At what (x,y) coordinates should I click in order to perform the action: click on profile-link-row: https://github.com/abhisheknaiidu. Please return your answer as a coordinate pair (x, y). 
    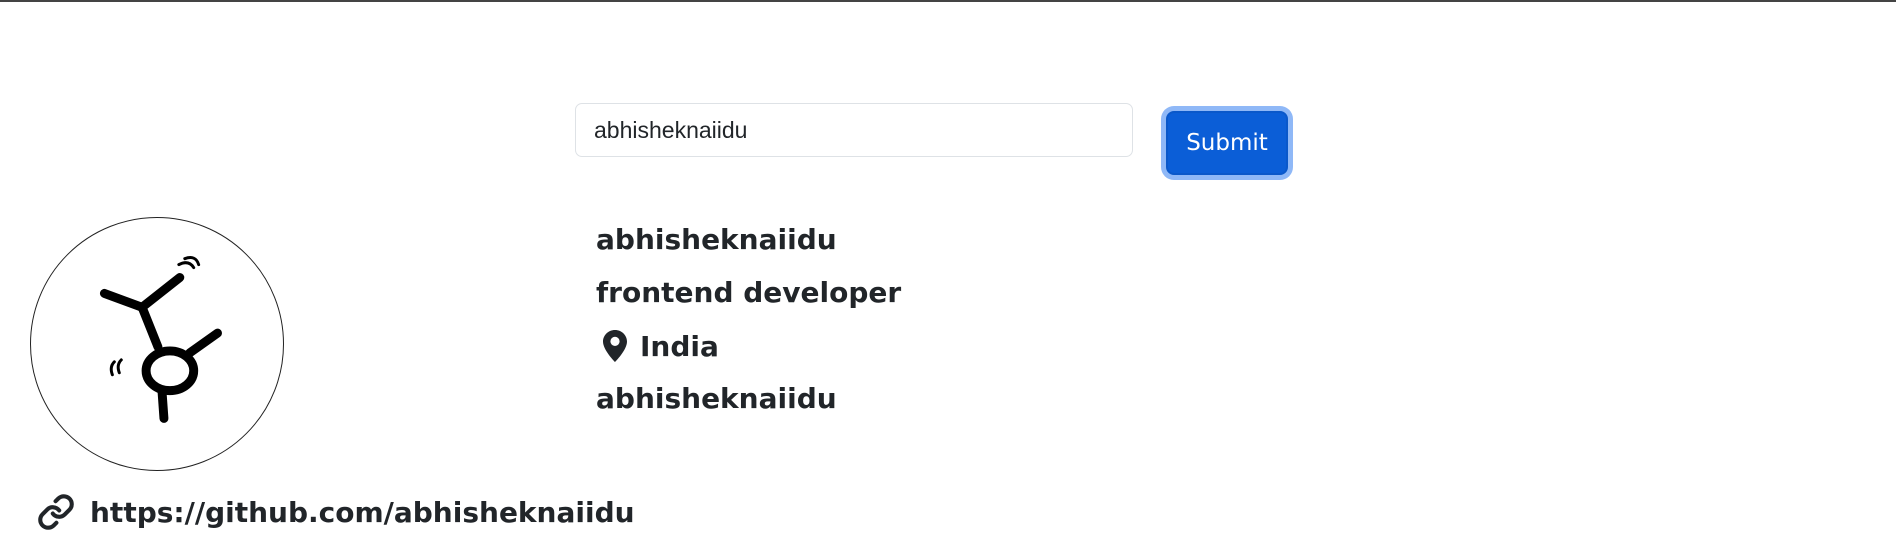
    Looking at the image, I should click on (335, 512).